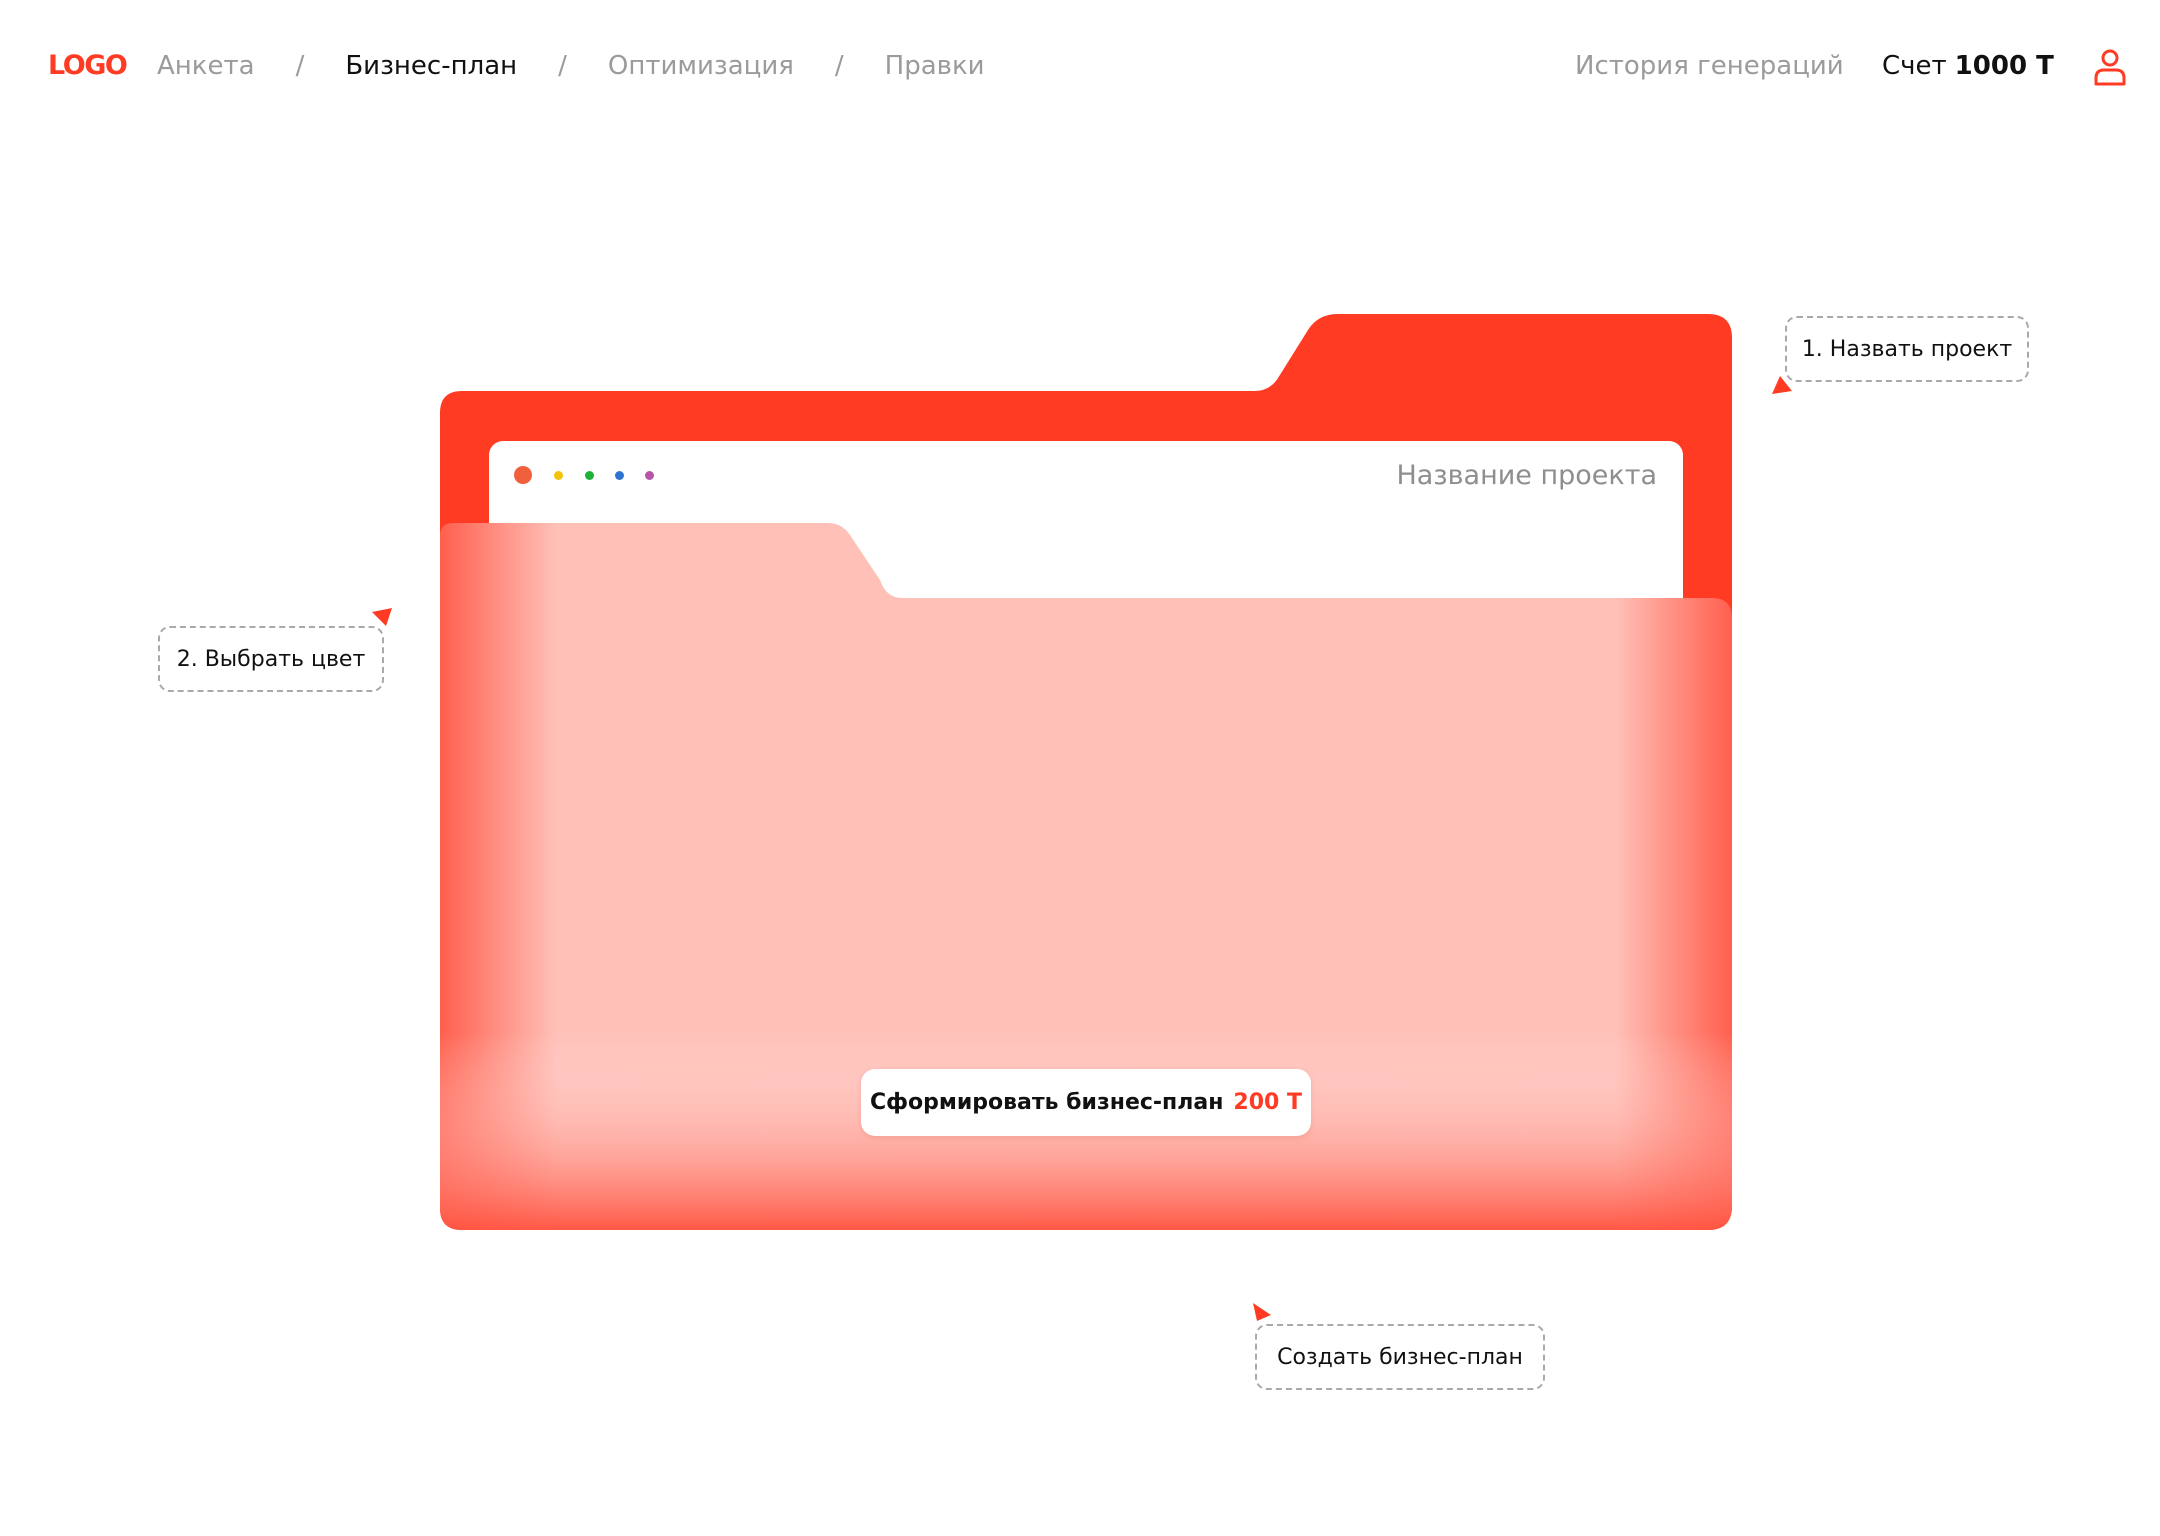  What do you see at coordinates (2004, 66) in the screenshot?
I see `balance-value: 1000 Т` at bounding box center [2004, 66].